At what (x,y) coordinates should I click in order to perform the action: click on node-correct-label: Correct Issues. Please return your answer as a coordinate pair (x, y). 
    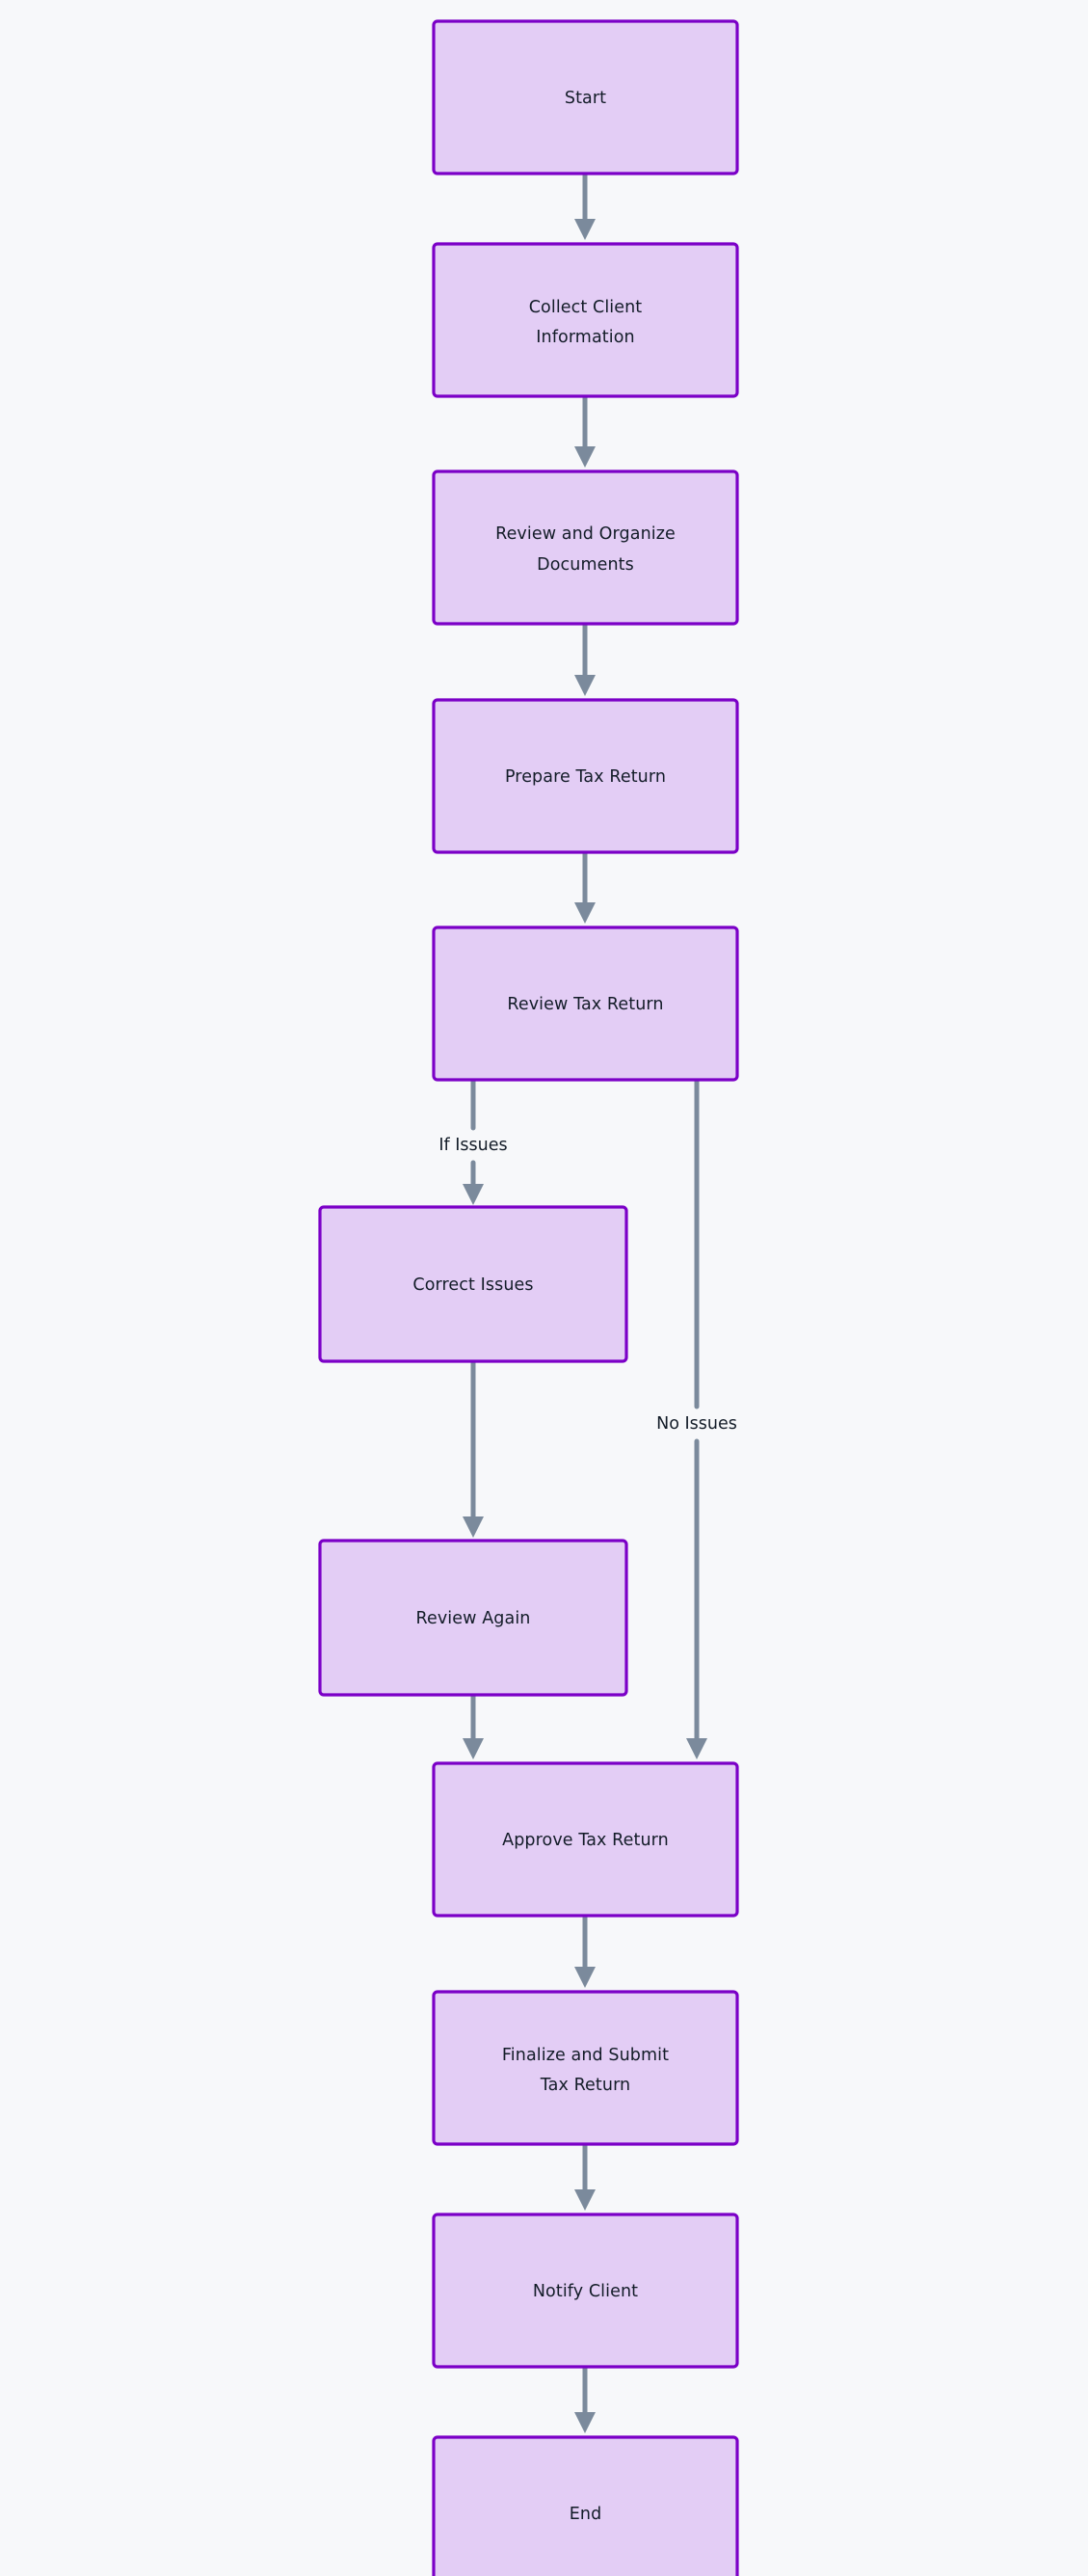
    Looking at the image, I should click on (472, 1285).